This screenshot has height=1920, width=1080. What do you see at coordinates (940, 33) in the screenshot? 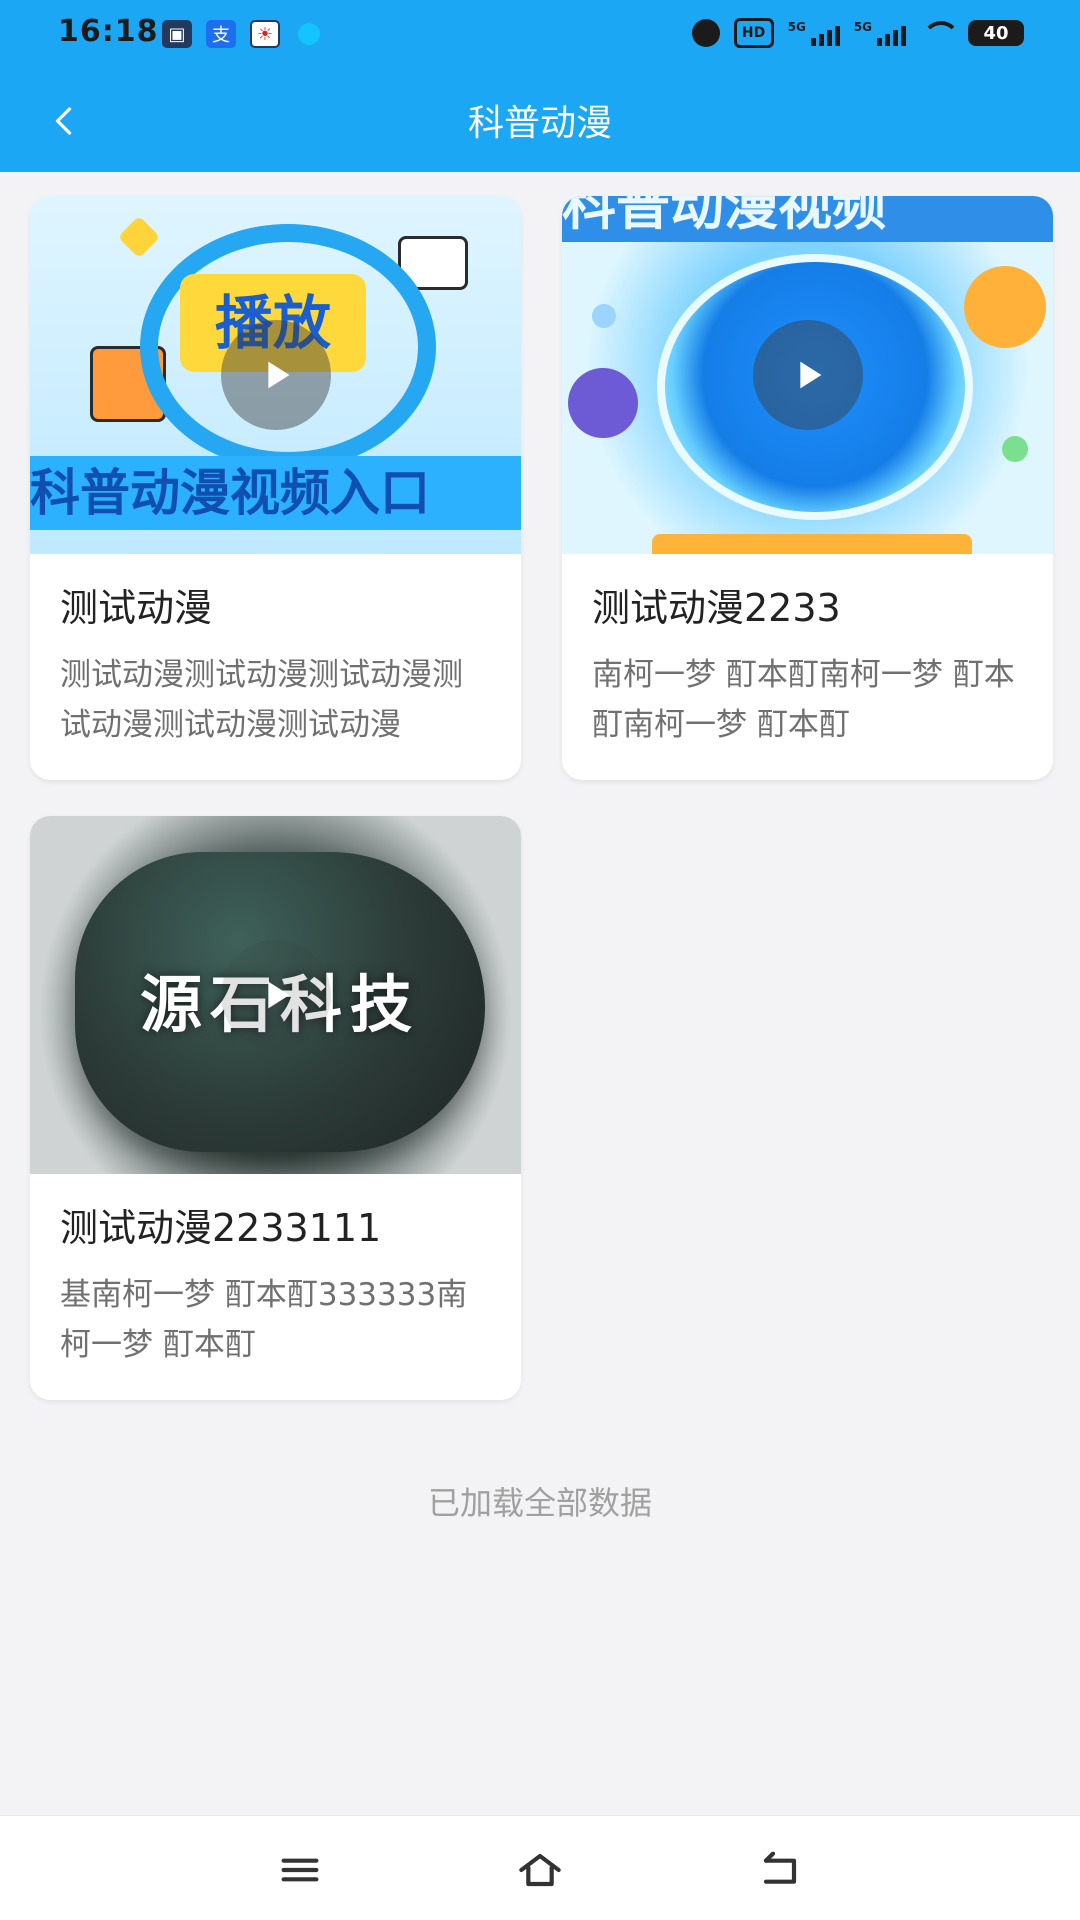
I see `wifi-icon` at bounding box center [940, 33].